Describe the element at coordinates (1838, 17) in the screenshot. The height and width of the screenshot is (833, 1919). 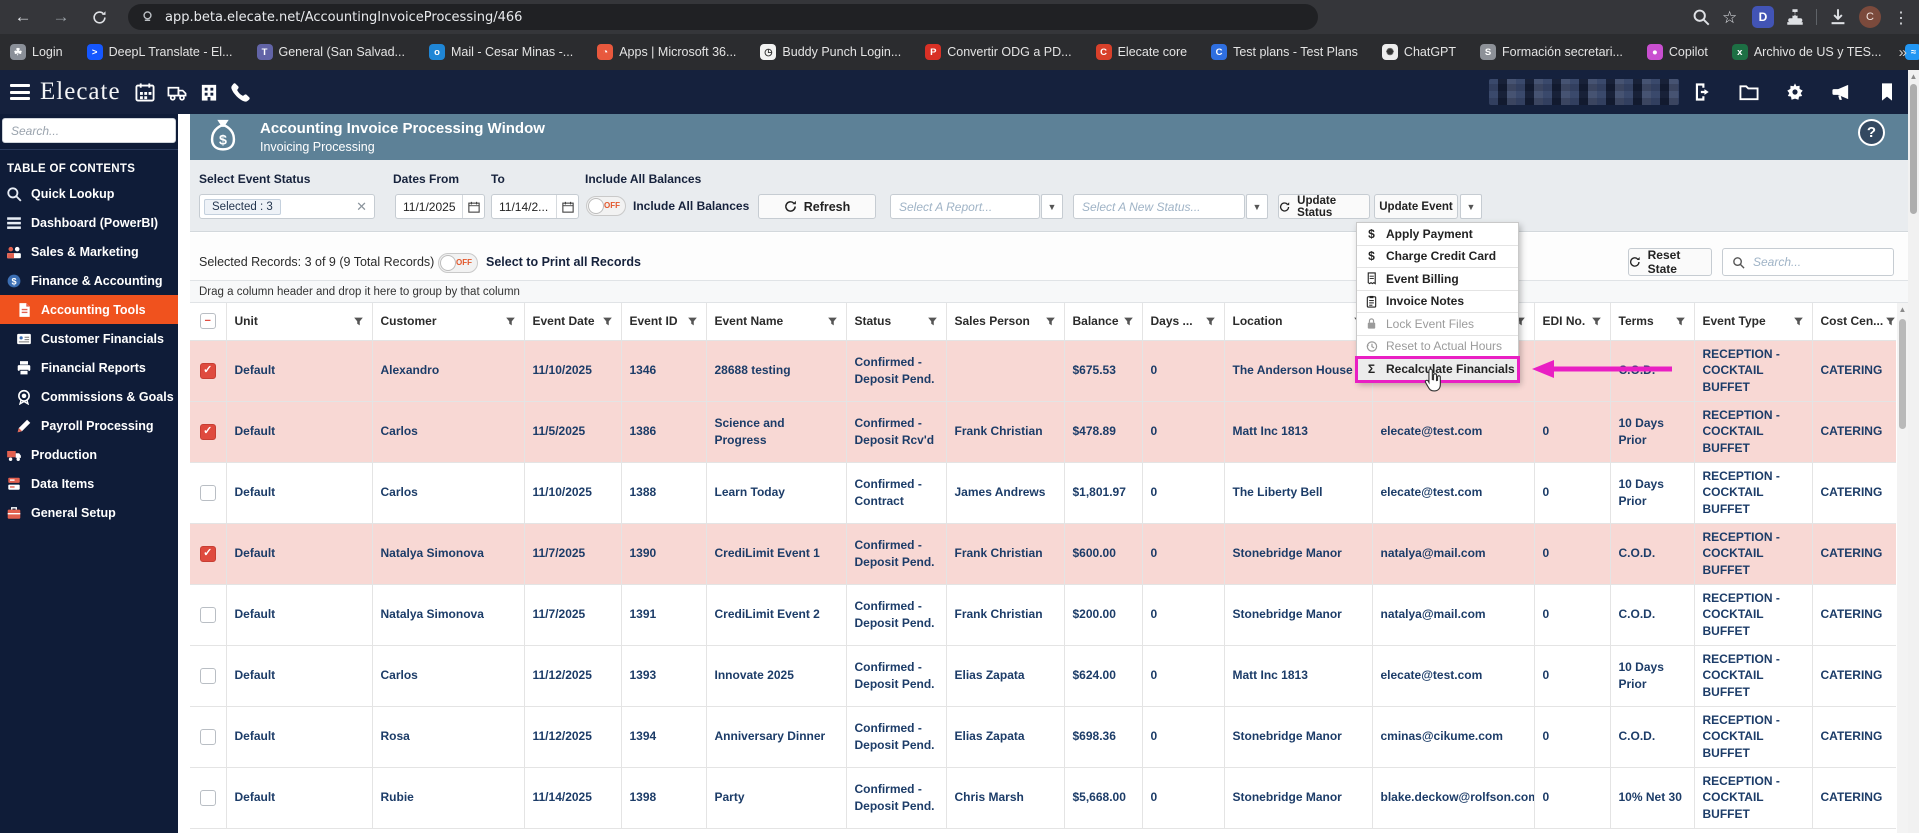
I see `download-icon` at that location.